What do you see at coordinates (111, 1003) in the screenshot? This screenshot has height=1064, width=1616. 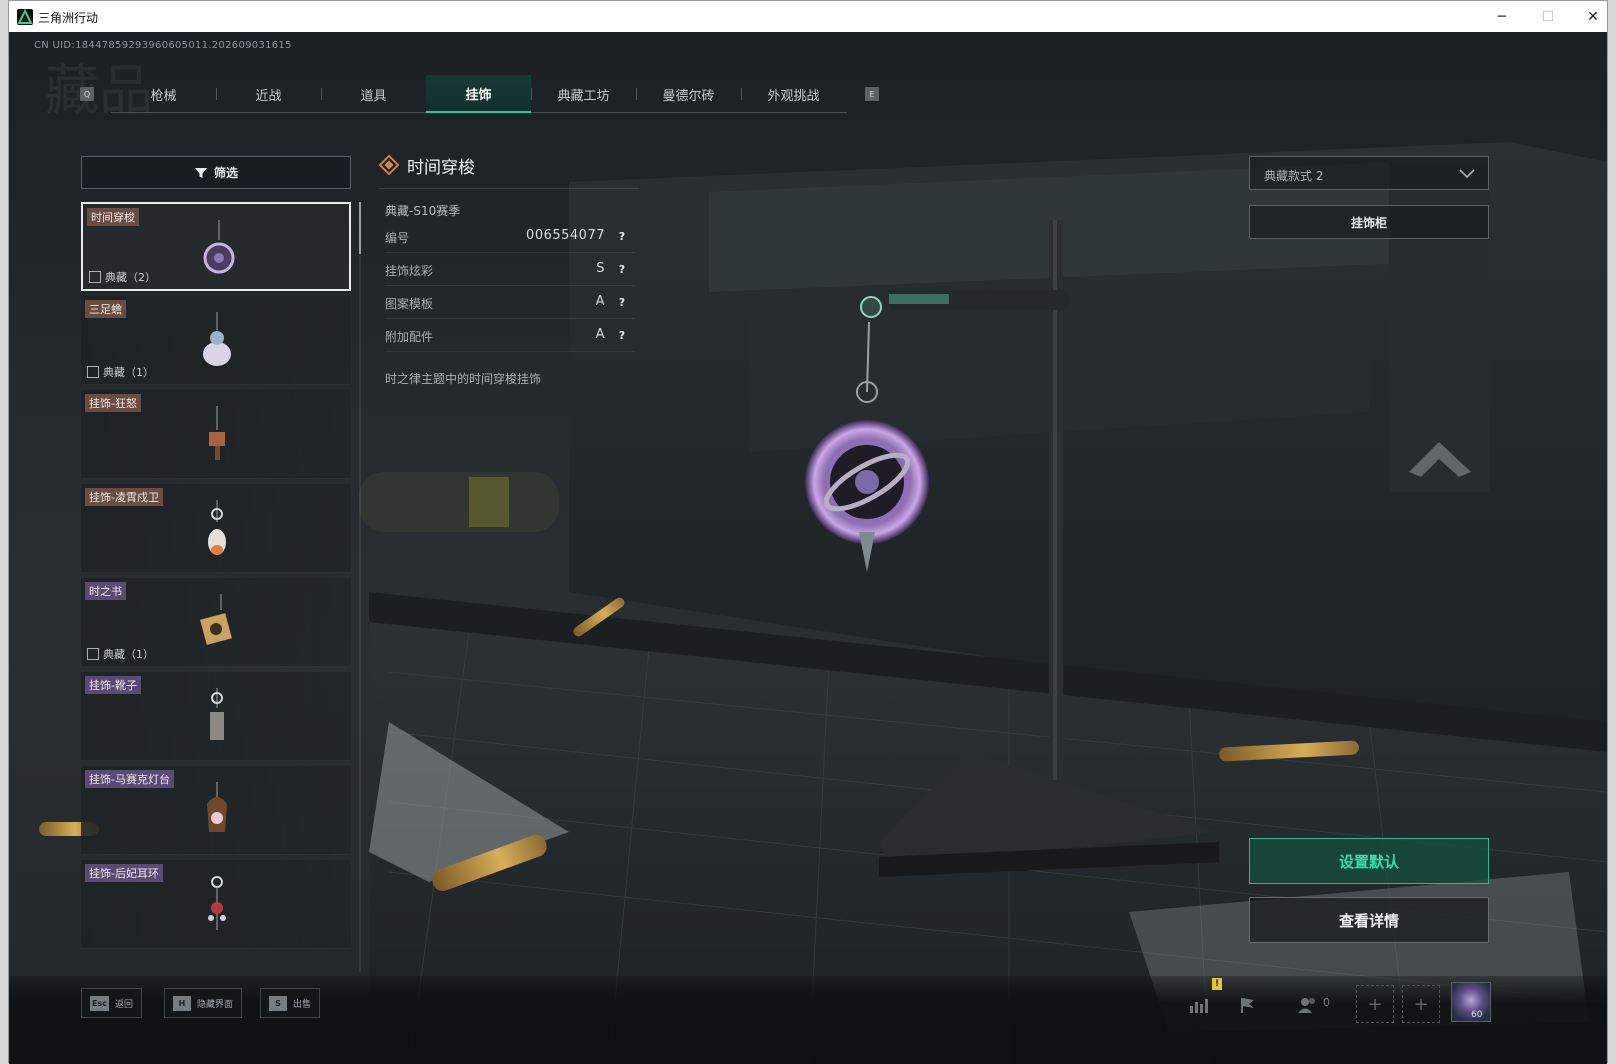 I see `back-hotkey: Esc 返回` at bounding box center [111, 1003].